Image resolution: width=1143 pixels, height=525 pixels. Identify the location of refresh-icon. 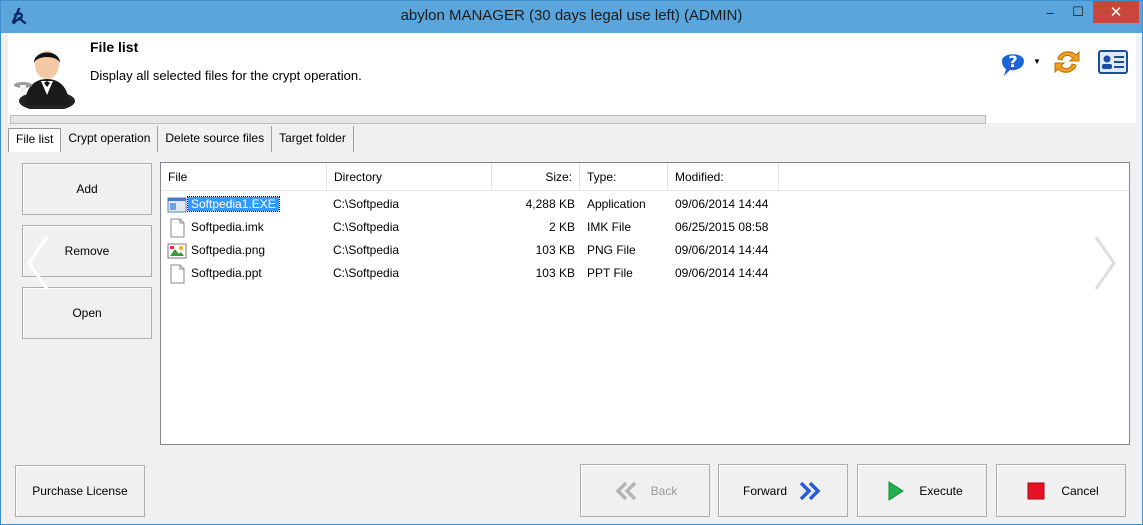
(1067, 62).